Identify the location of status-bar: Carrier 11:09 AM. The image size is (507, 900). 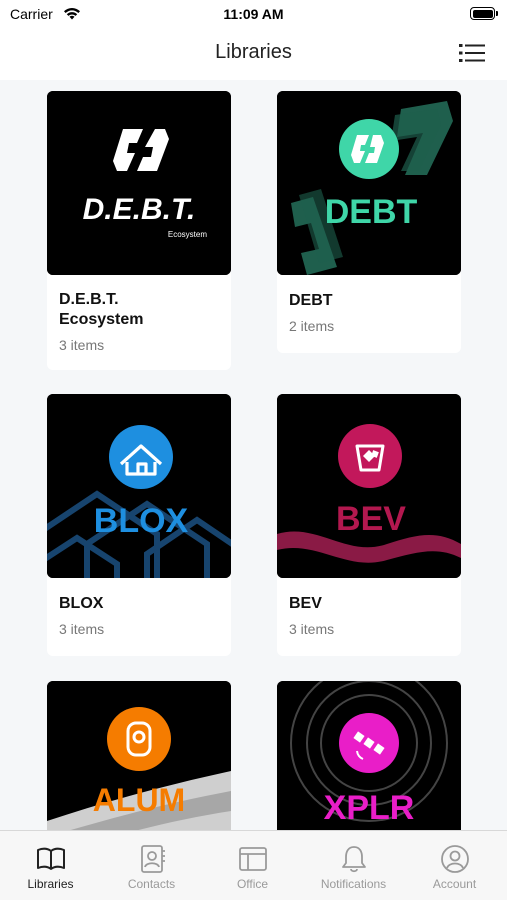
(253, 14).